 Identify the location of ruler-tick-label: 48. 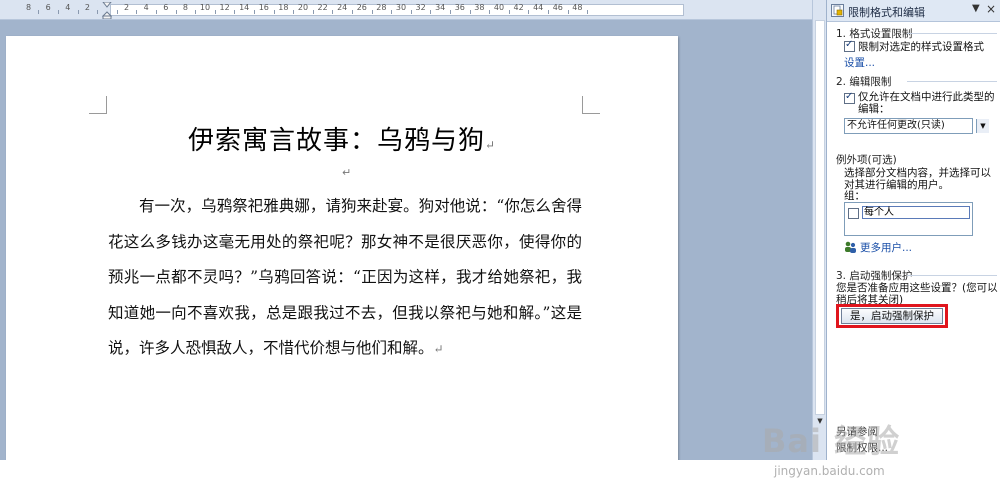
(577, 7).